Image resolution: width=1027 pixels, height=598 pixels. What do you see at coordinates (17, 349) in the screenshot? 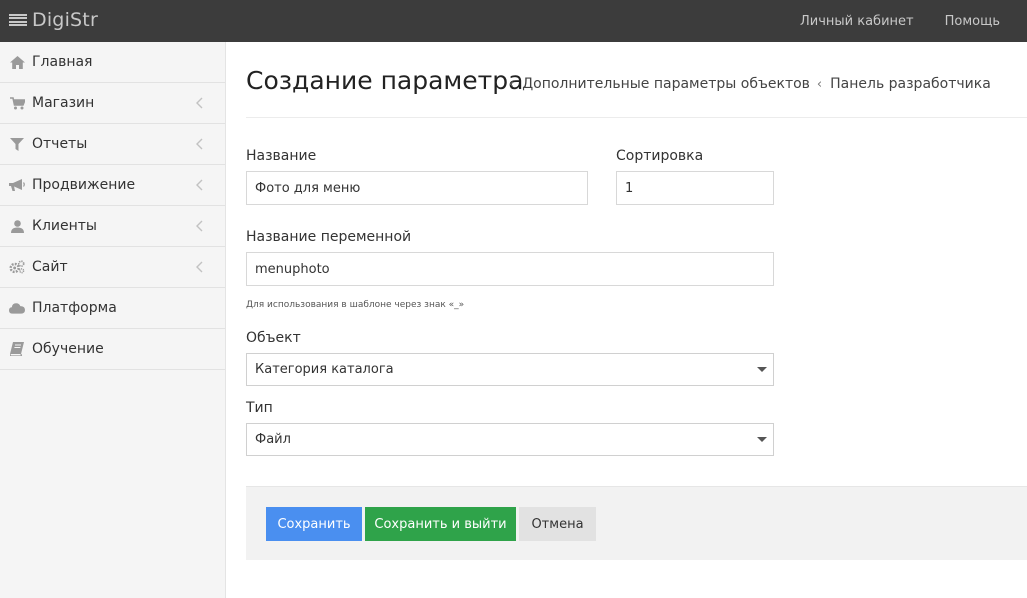
I see `book-icon` at bounding box center [17, 349].